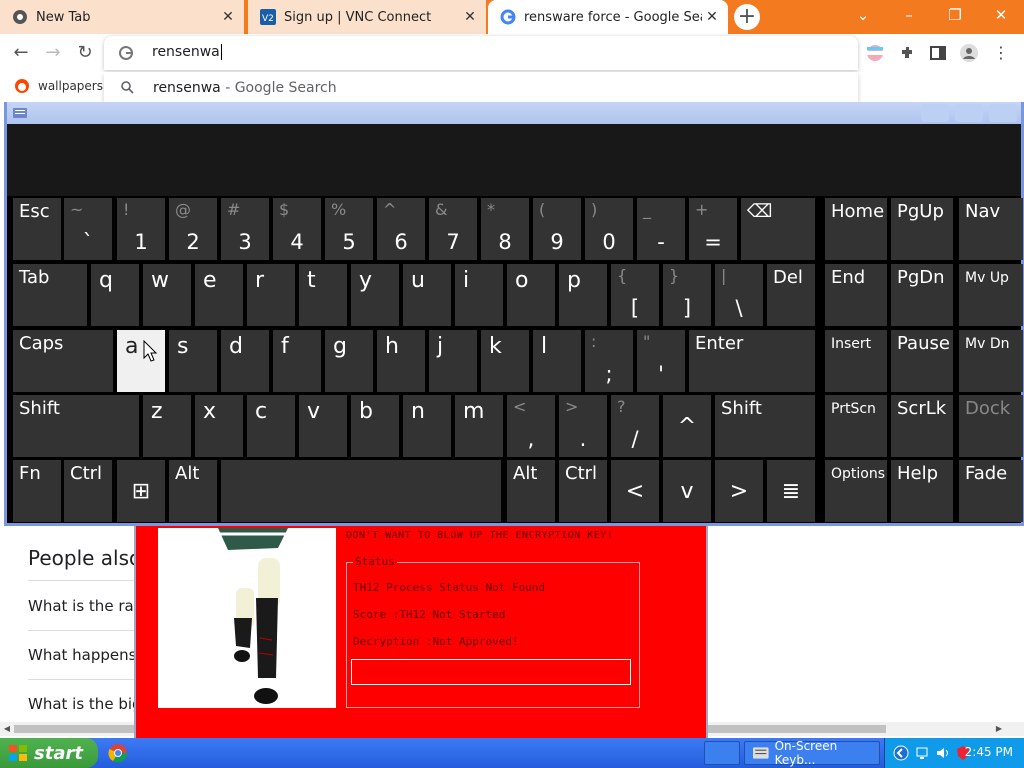  I want to click on key-esc: Esc, so click(37, 229).